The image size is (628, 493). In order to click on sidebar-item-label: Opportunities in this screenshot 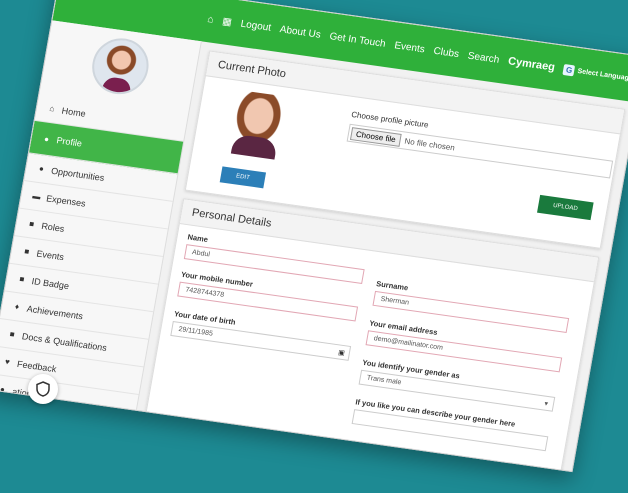, I will do `click(78, 174)`.